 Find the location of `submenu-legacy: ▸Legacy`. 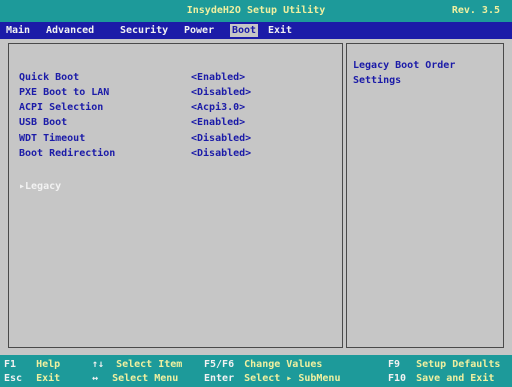

submenu-legacy: ▸Legacy is located at coordinates (40, 186).